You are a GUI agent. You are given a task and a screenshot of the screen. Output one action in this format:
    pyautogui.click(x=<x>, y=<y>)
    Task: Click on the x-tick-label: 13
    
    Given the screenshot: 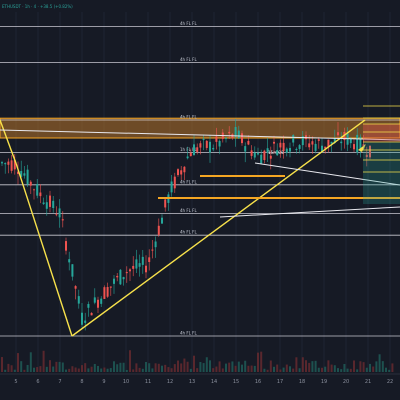 What is the action you would take?
    pyautogui.click(x=192, y=382)
    